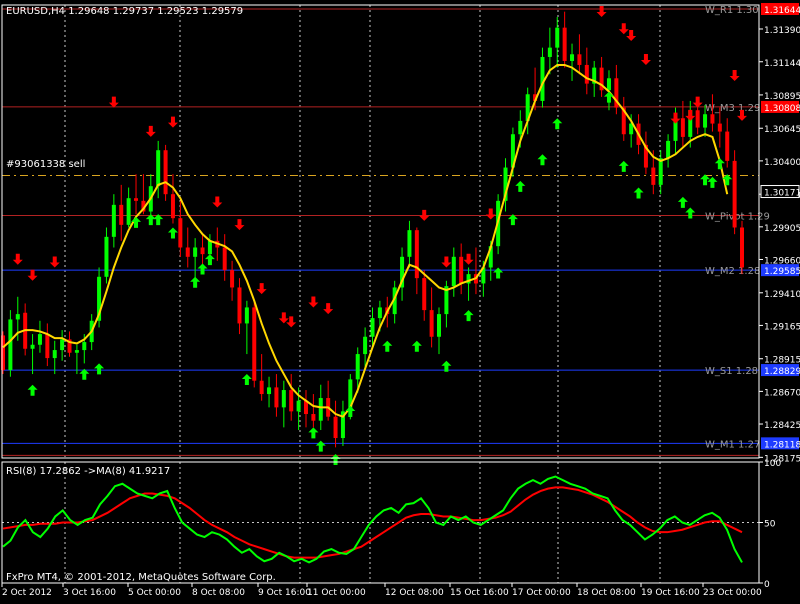 The image size is (800, 604). What do you see at coordinates (782, 130) in the screenshot?
I see `price-tick-label: 1.30645` at bounding box center [782, 130].